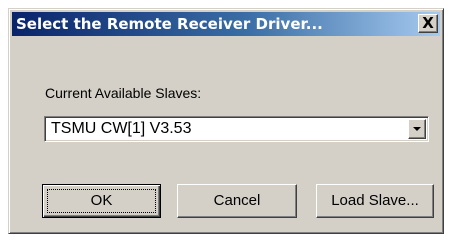 The width and height of the screenshot is (458, 246). I want to click on cancel-button: Cancel, so click(237, 201).